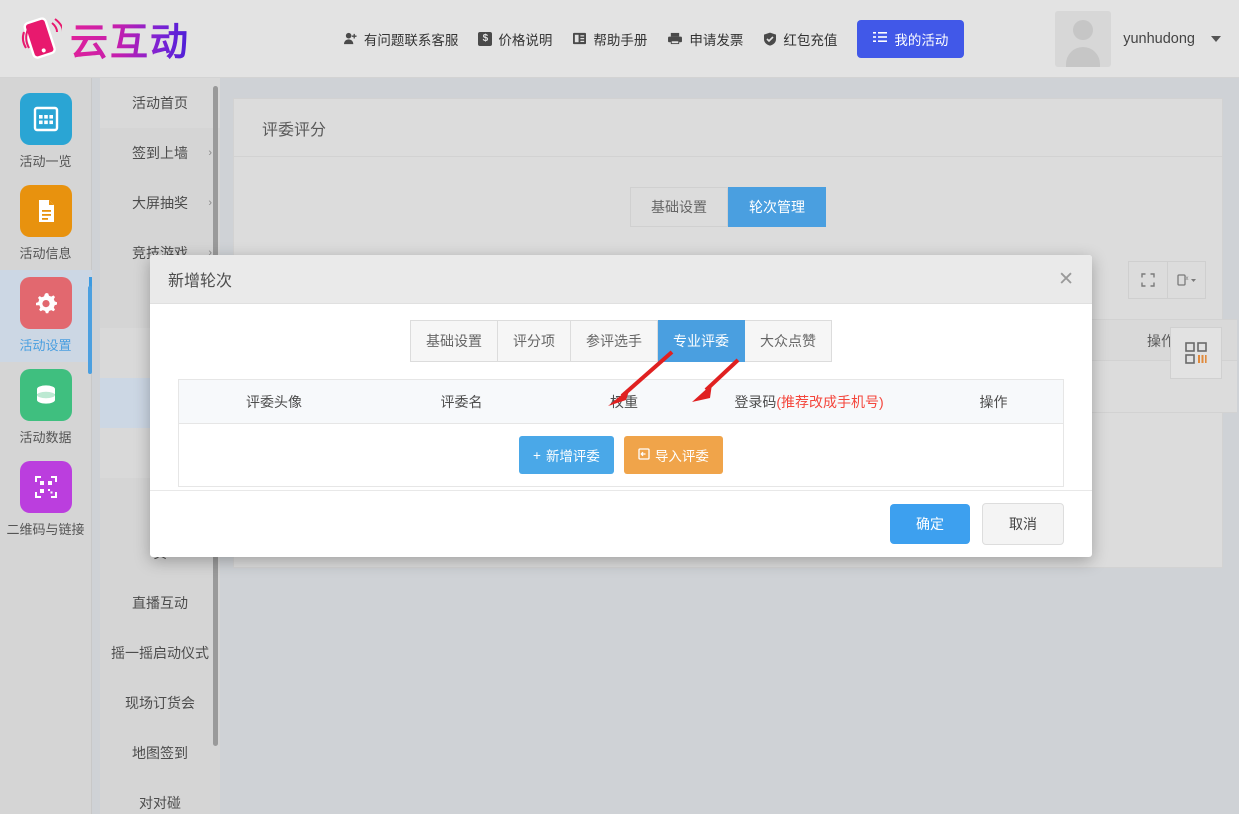  What do you see at coordinates (621, 455) in the screenshot?
I see `judges-table-body: + 新增评委 导入评委` at bounding box center [621, 455].